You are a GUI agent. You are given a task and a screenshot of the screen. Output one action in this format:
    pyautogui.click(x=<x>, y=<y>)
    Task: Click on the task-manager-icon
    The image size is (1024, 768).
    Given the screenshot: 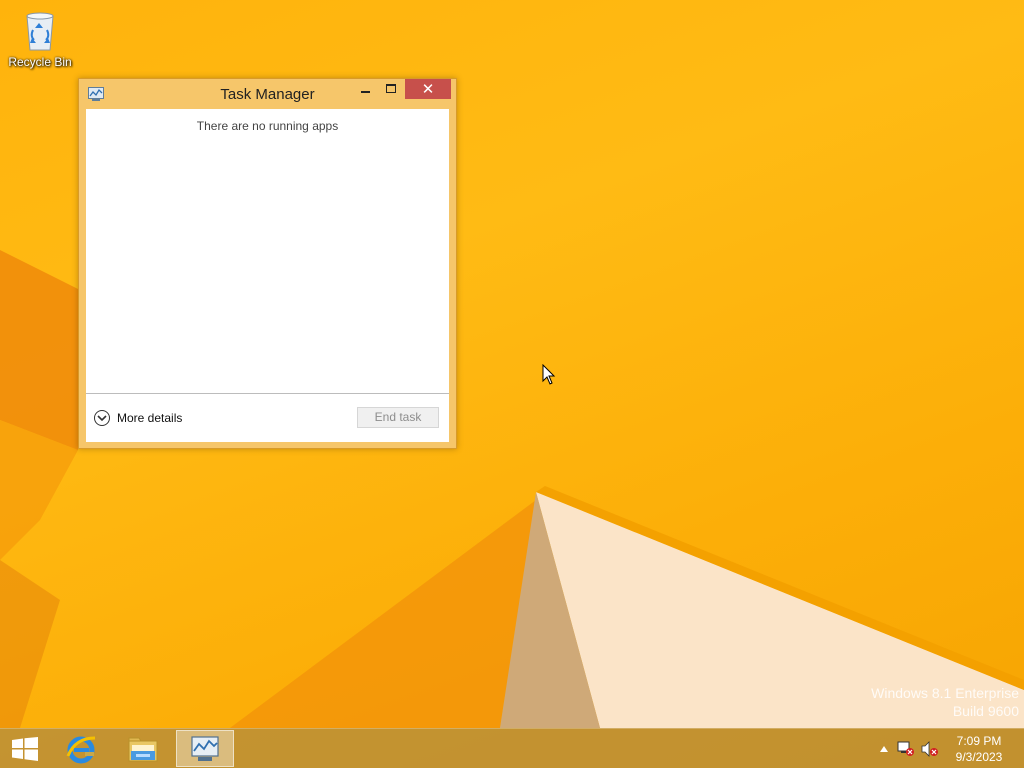 What is the action you would take?
    pyautogui.click(x=205, y=748)
    